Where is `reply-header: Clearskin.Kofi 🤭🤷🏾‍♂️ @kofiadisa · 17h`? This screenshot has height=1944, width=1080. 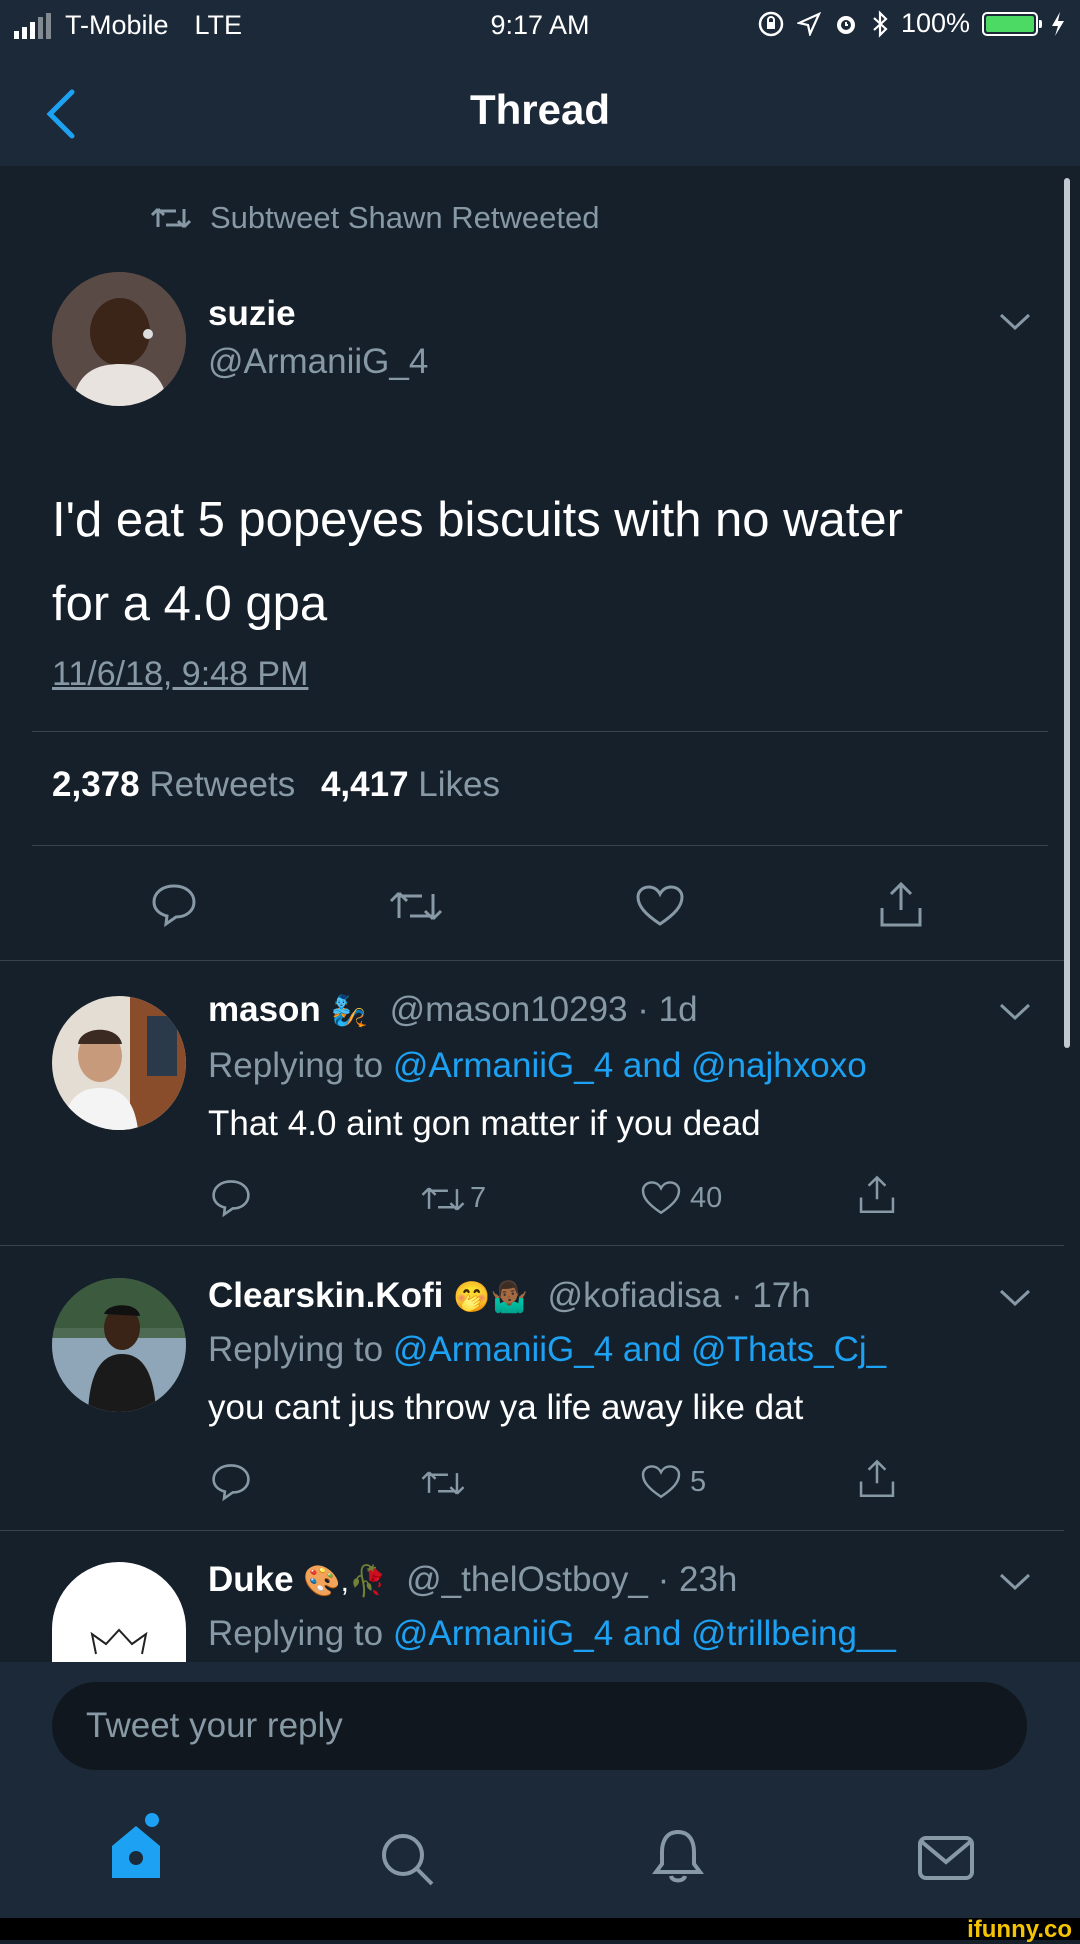 reply-header: Clearskin.Kofi 🤭🤷🏾‍♂️ @kofiadisa · 17h is located at coordinates (509, 1296).